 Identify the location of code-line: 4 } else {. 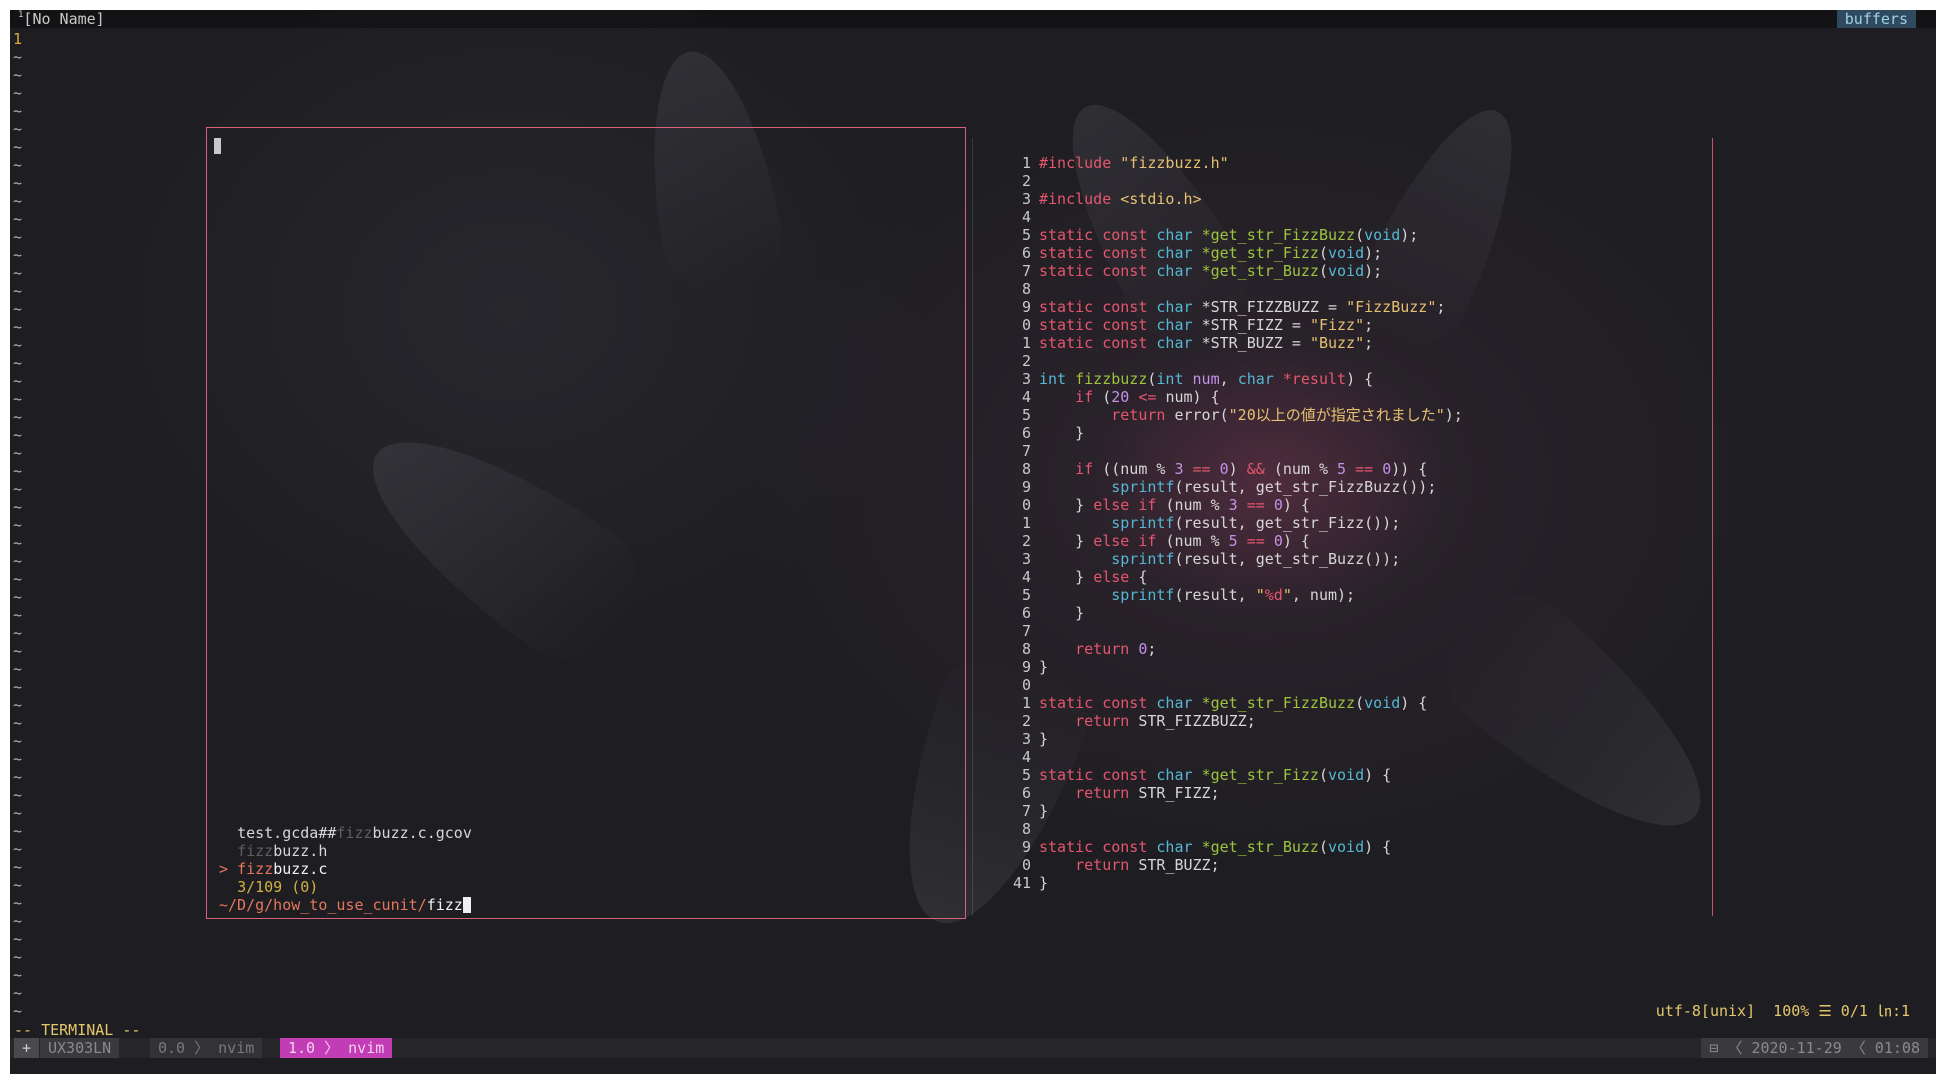
(1224, 577).